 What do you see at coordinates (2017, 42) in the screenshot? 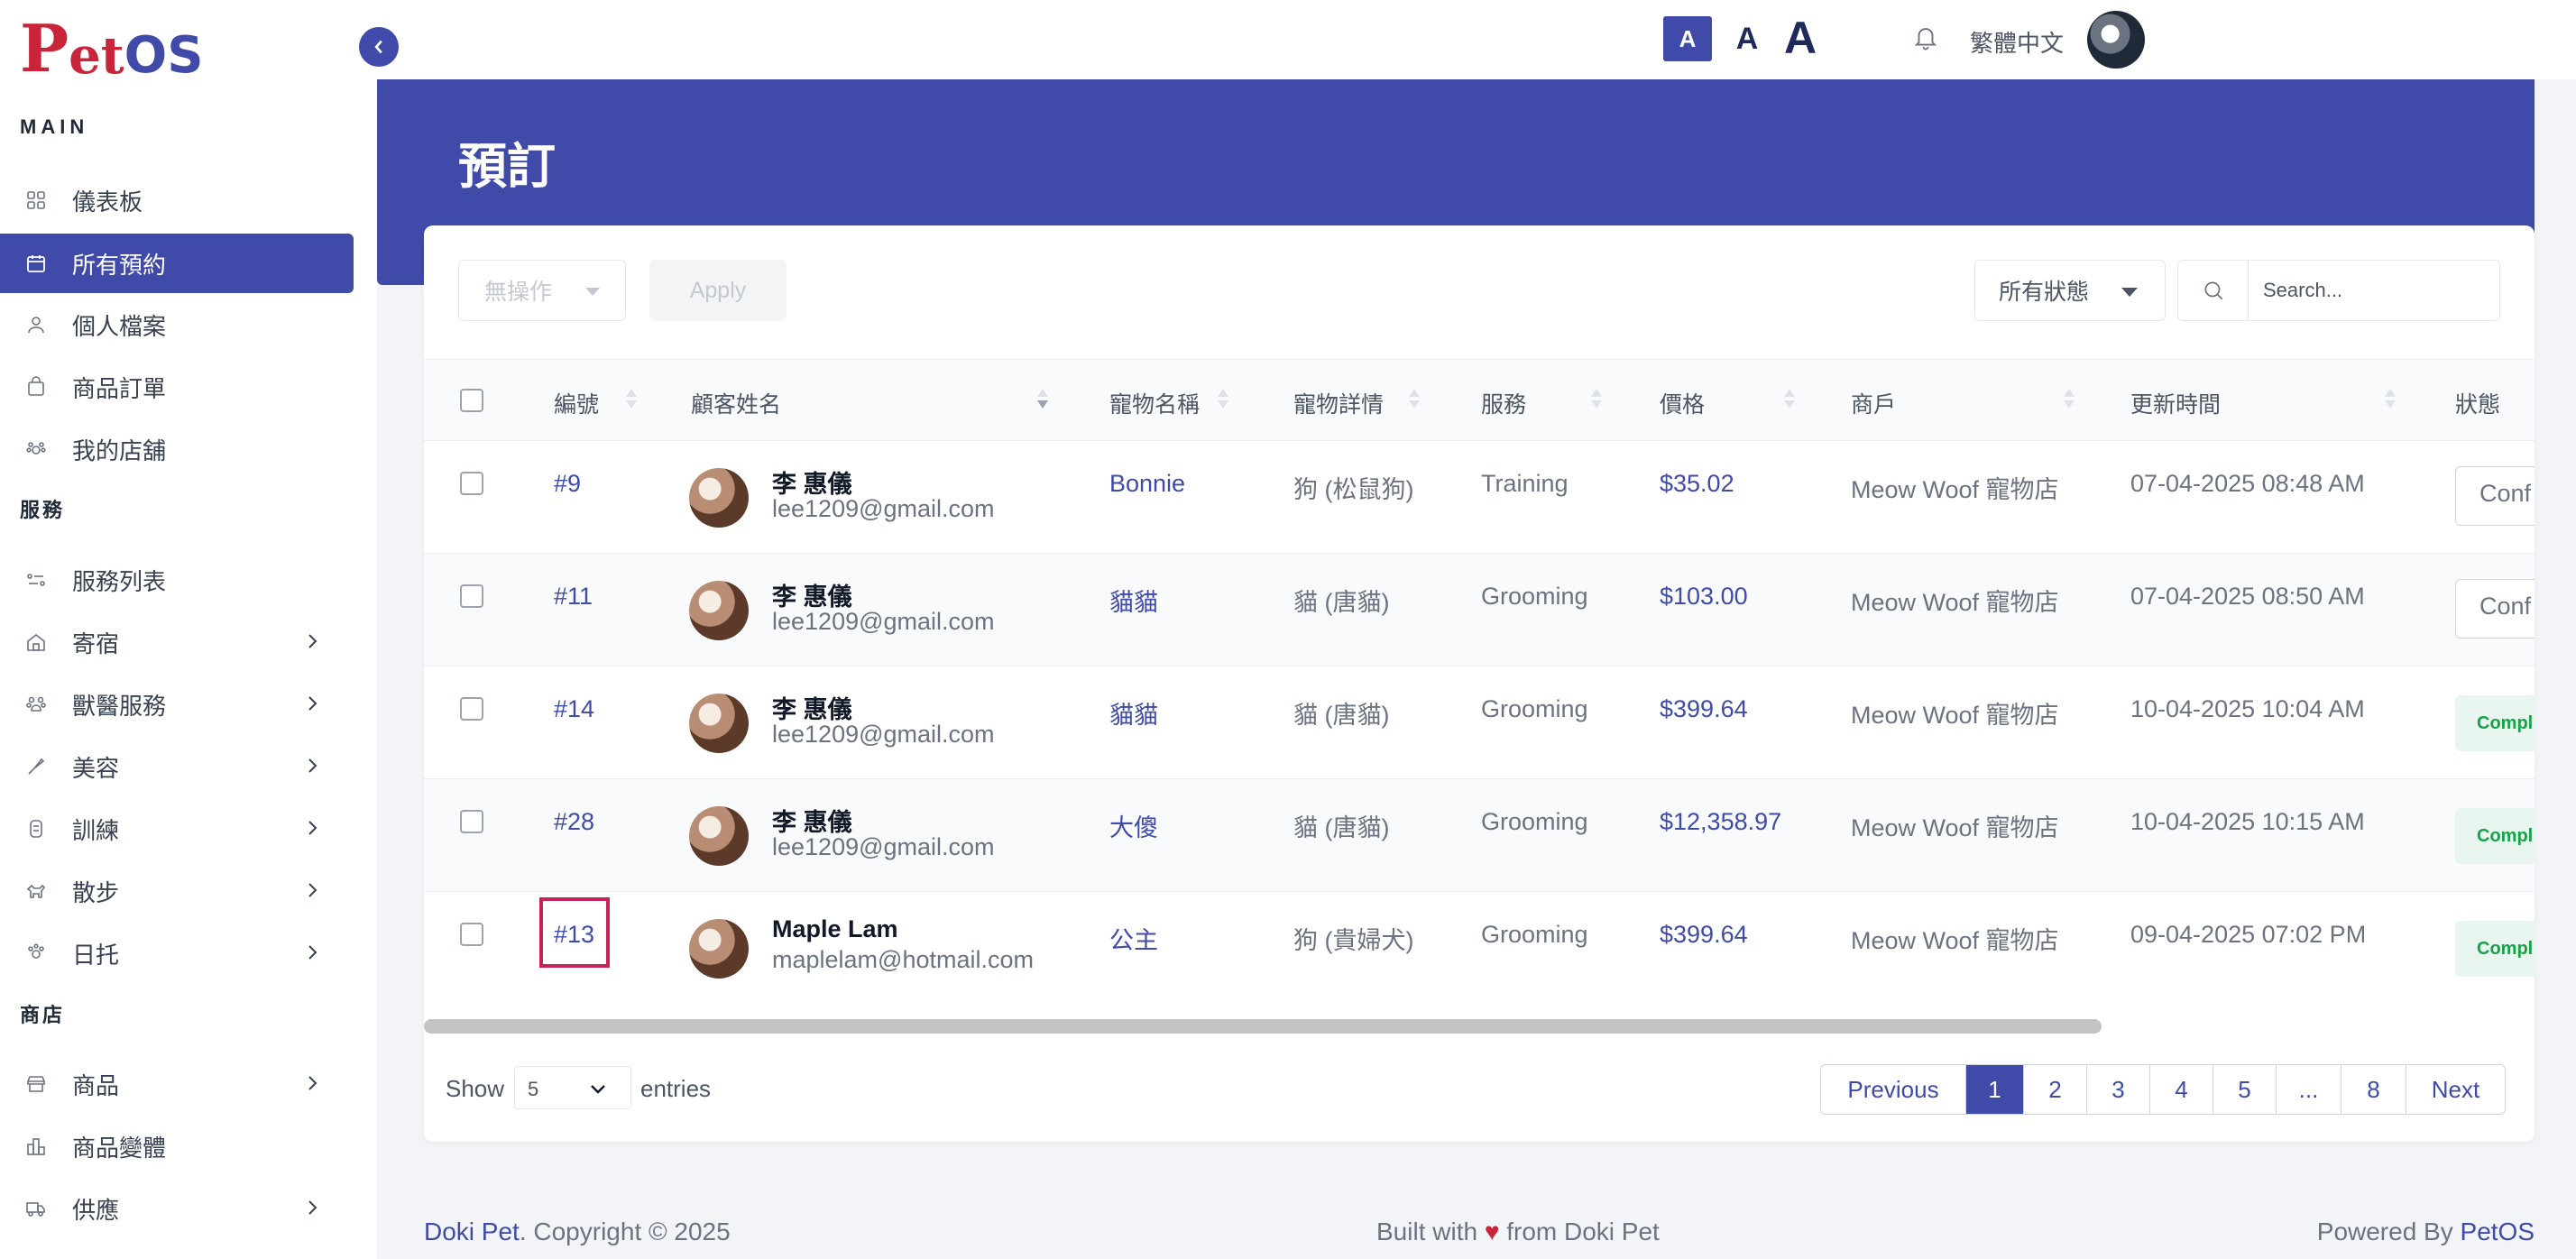
I see `language-switcher: 繁體中文` at bounding box center [2017, 42].